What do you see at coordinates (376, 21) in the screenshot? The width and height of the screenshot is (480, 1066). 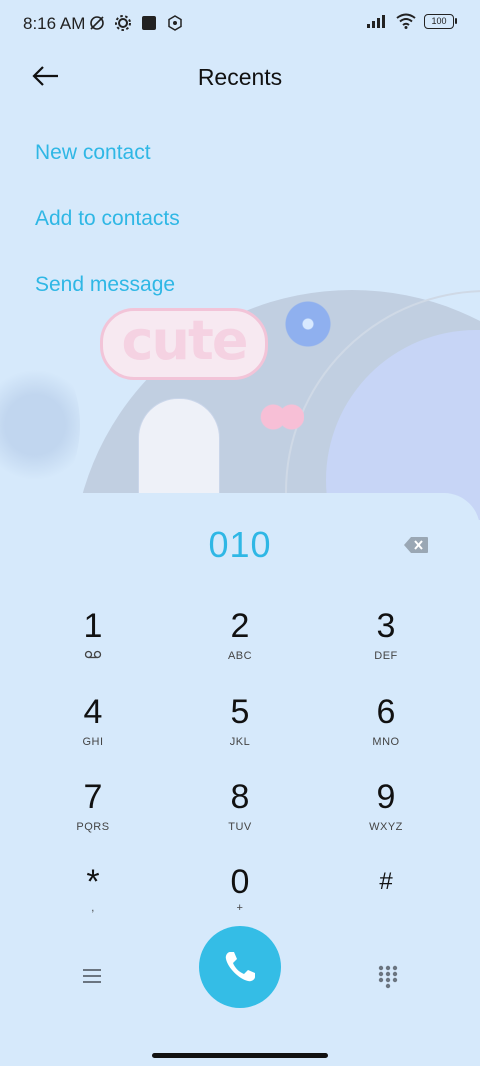 I see `signal-icon` at bounding box center [376, 21].